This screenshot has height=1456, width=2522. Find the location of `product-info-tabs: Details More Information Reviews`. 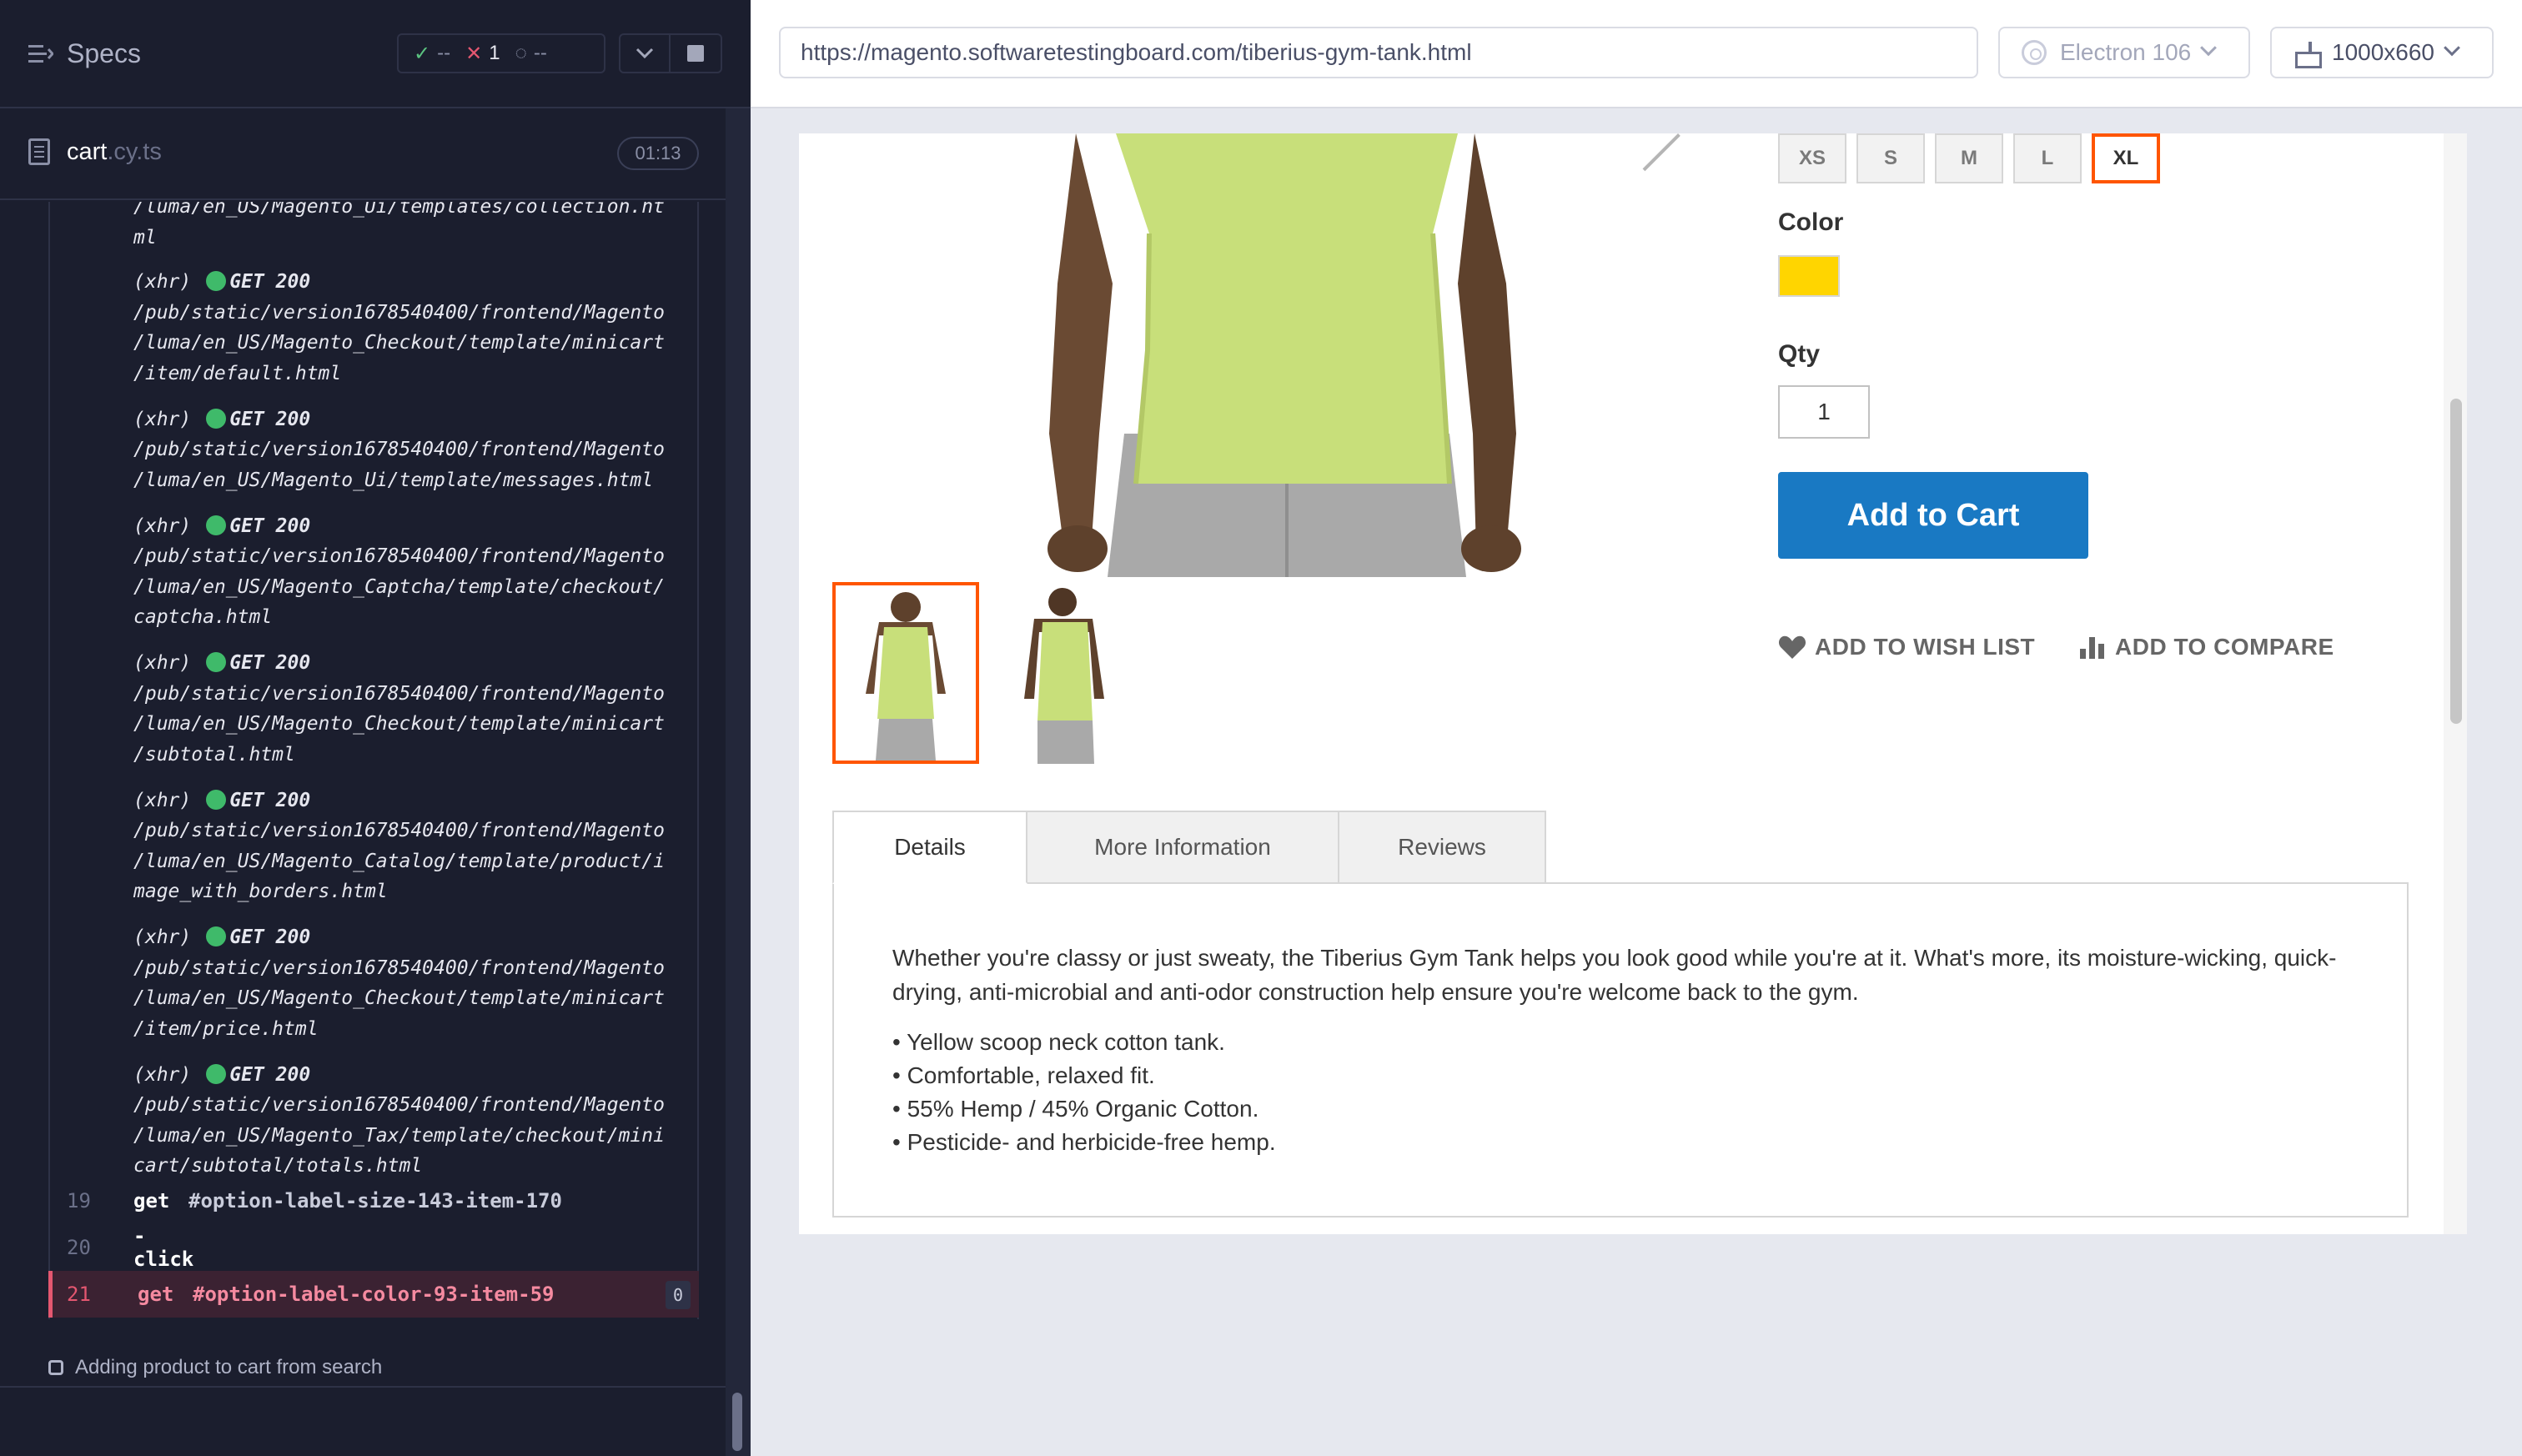

product-info-tabs: Details More Information Reviews is located at coordinates (1633, 847).